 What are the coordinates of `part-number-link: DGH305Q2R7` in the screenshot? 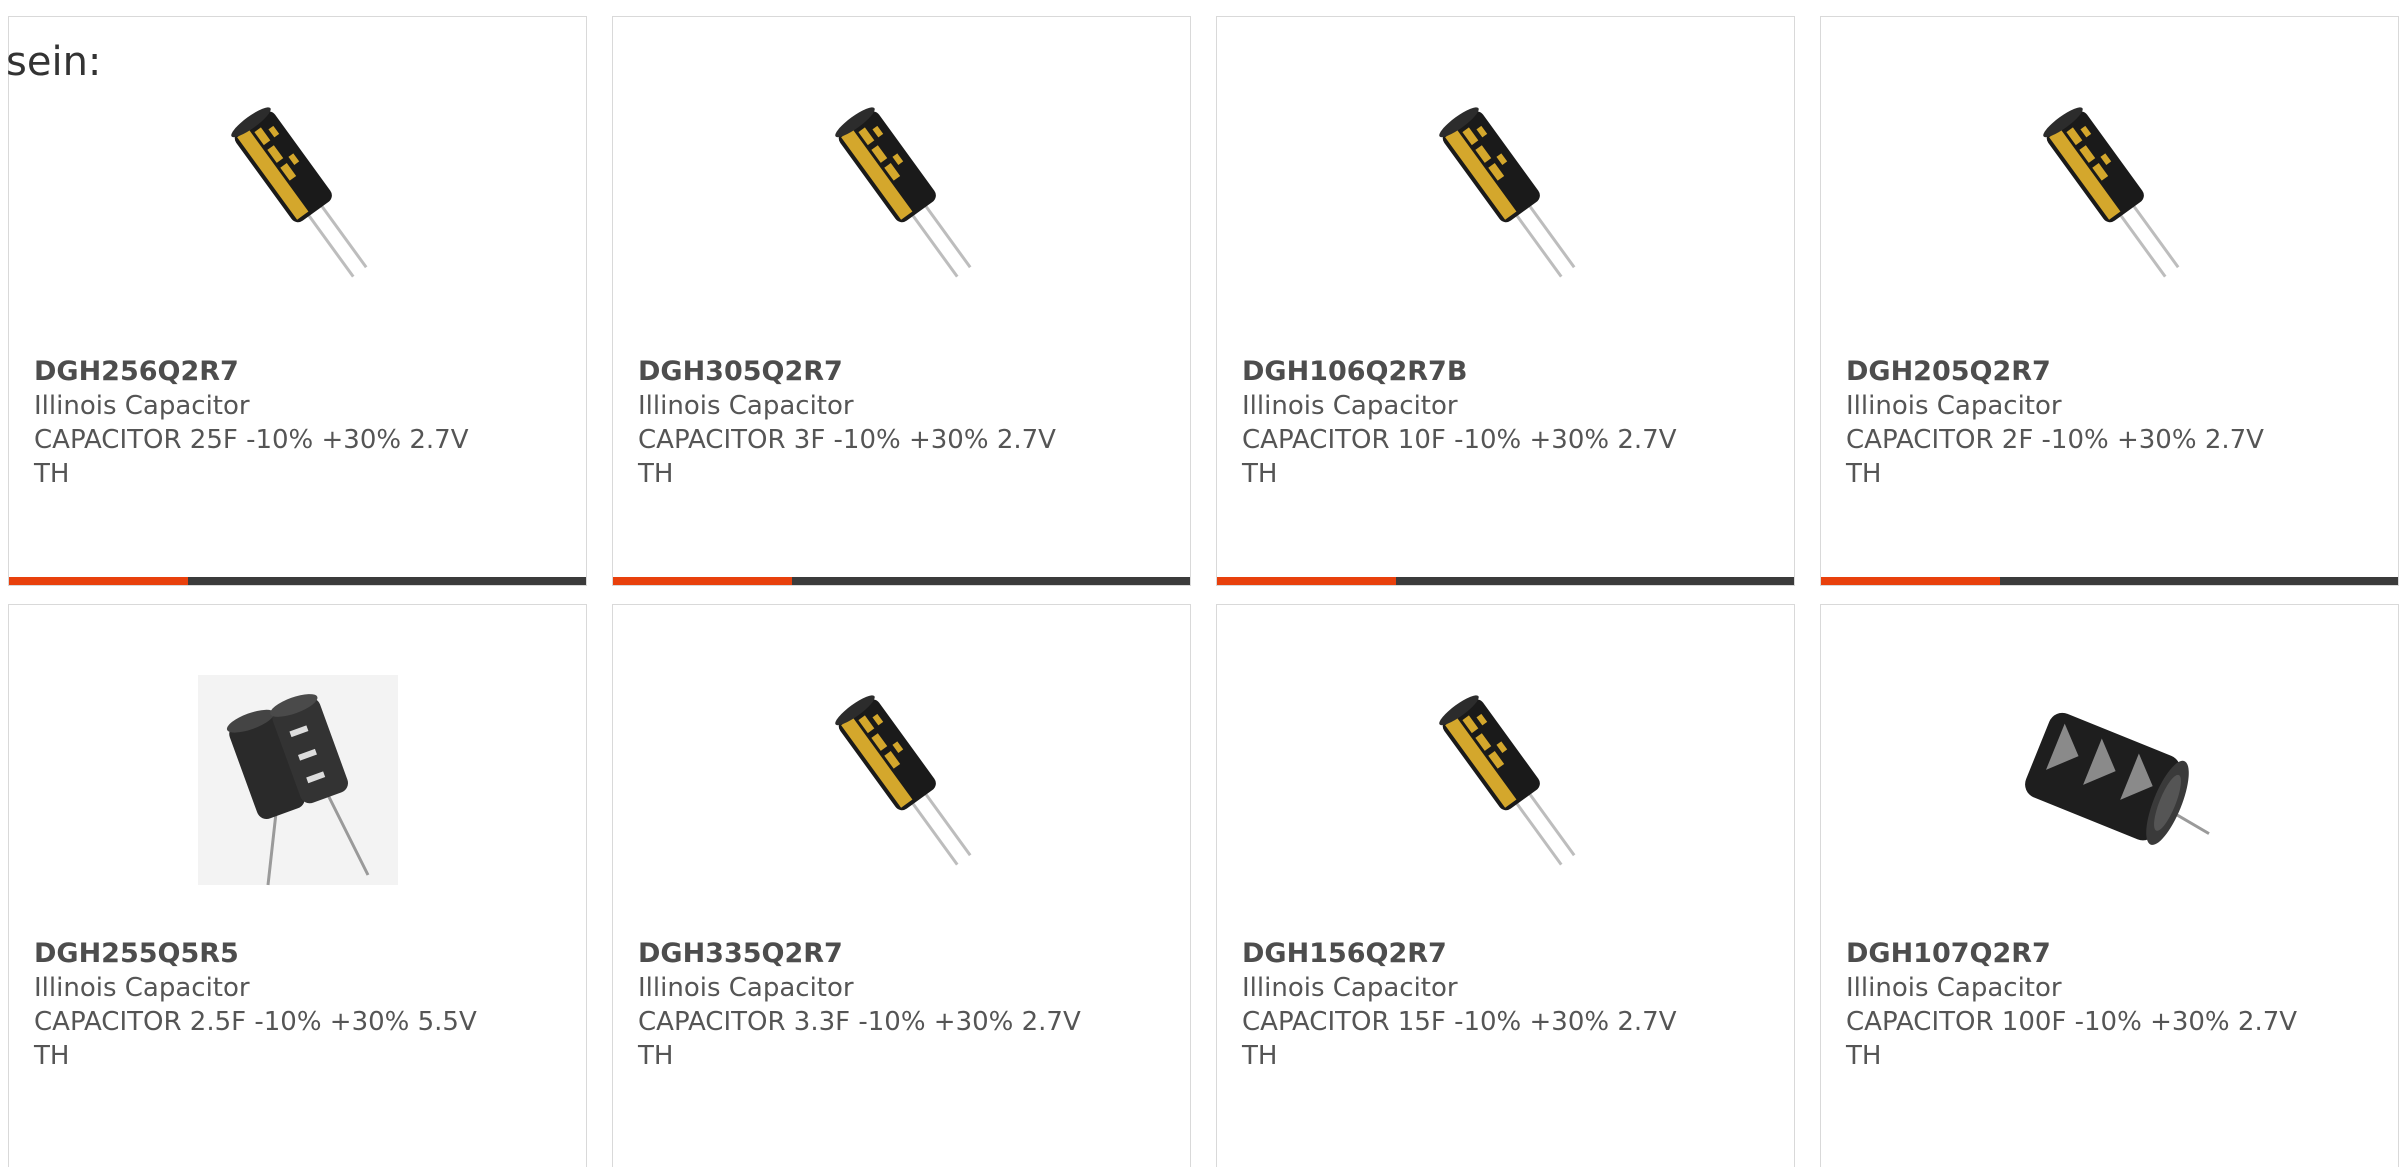 It's located at (868, 372).